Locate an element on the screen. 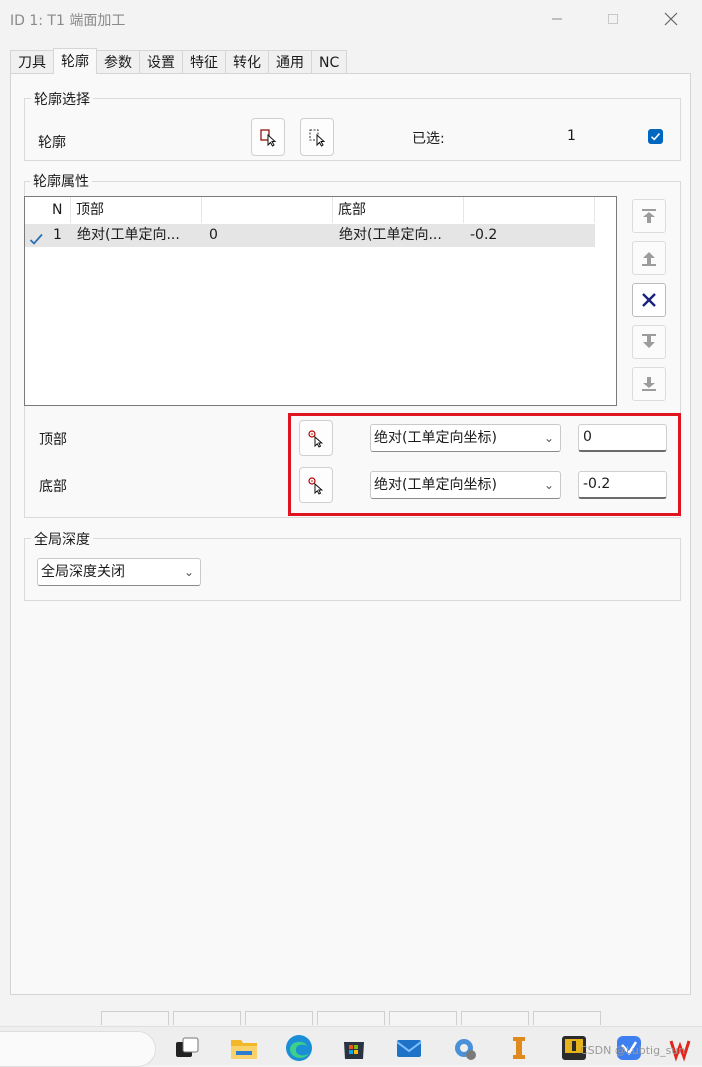 The width and height of the screenshot is (702, 1067). move-to-bottom-icon is located at coordinates (649, 384).